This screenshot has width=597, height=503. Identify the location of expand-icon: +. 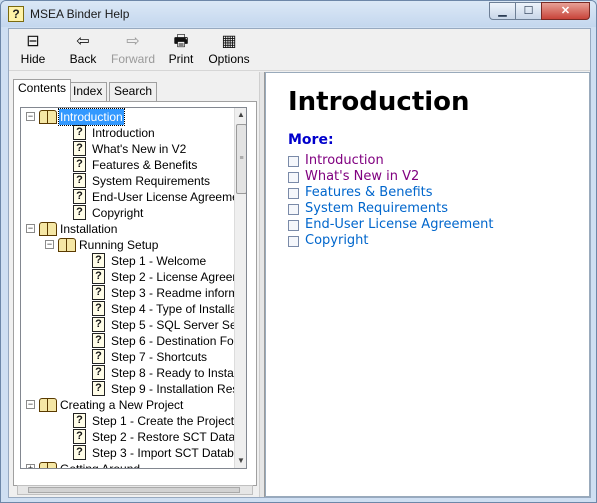
(30, 466).